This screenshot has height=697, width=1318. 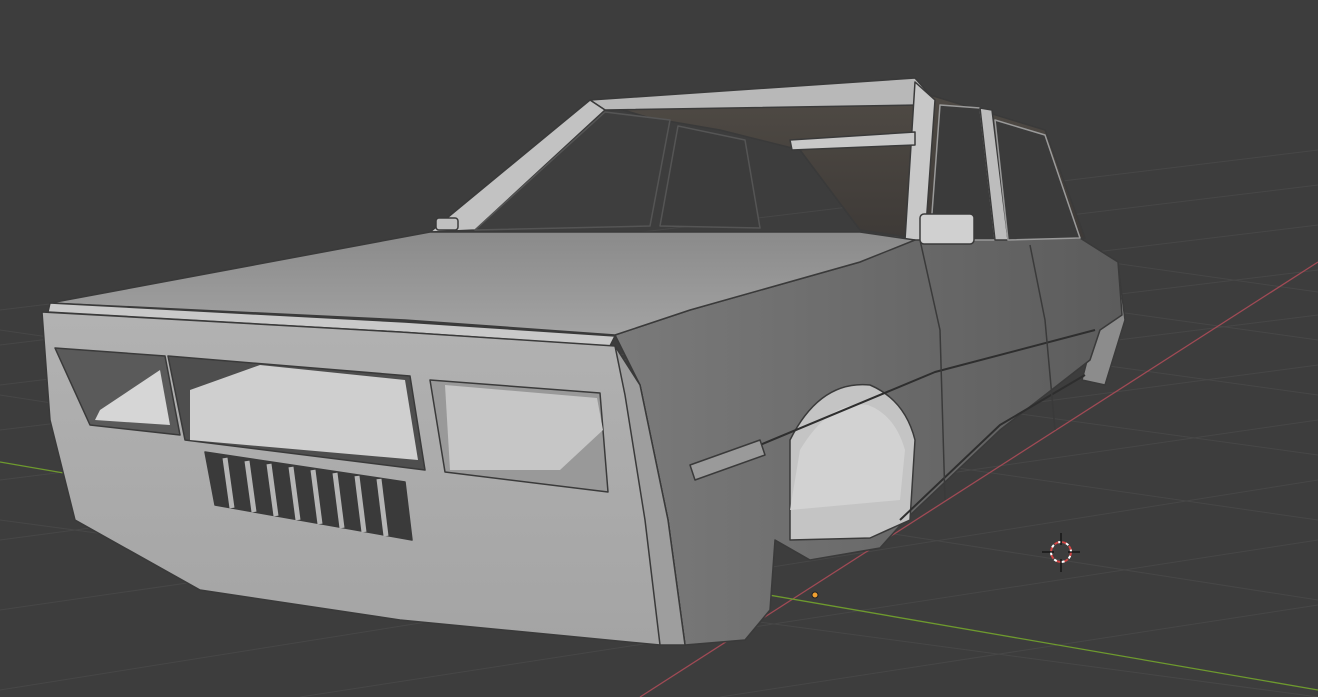 I want to click on 3d-cursor-icon, so click(x=1061, y=552).